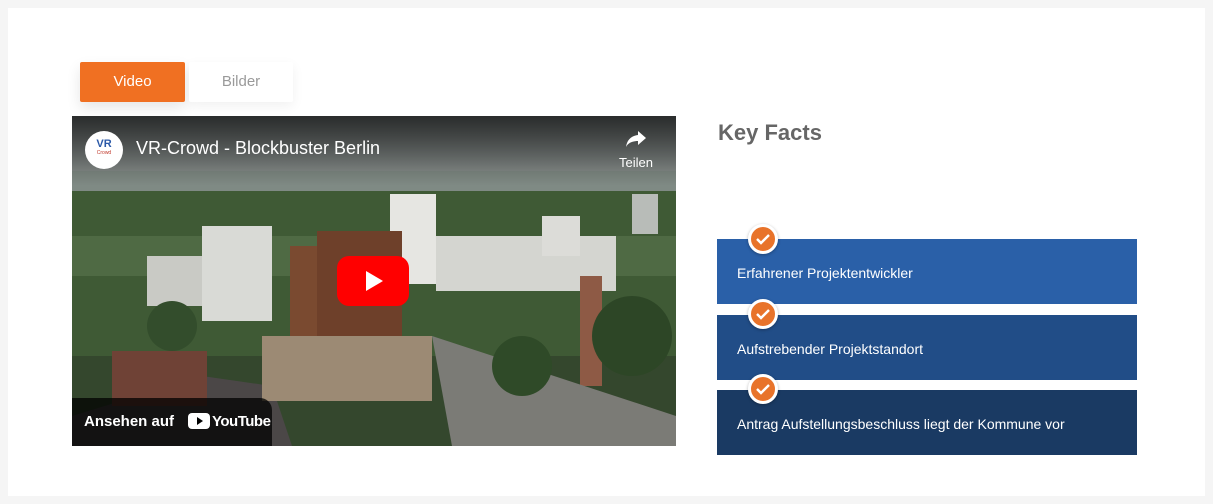 The width and height of the screenshot is (1213, 504). What do you see at coordinates (129, 421) in the screenshot?
I see `watch-label: Ansehen auf` at bounding box center [129, 421].